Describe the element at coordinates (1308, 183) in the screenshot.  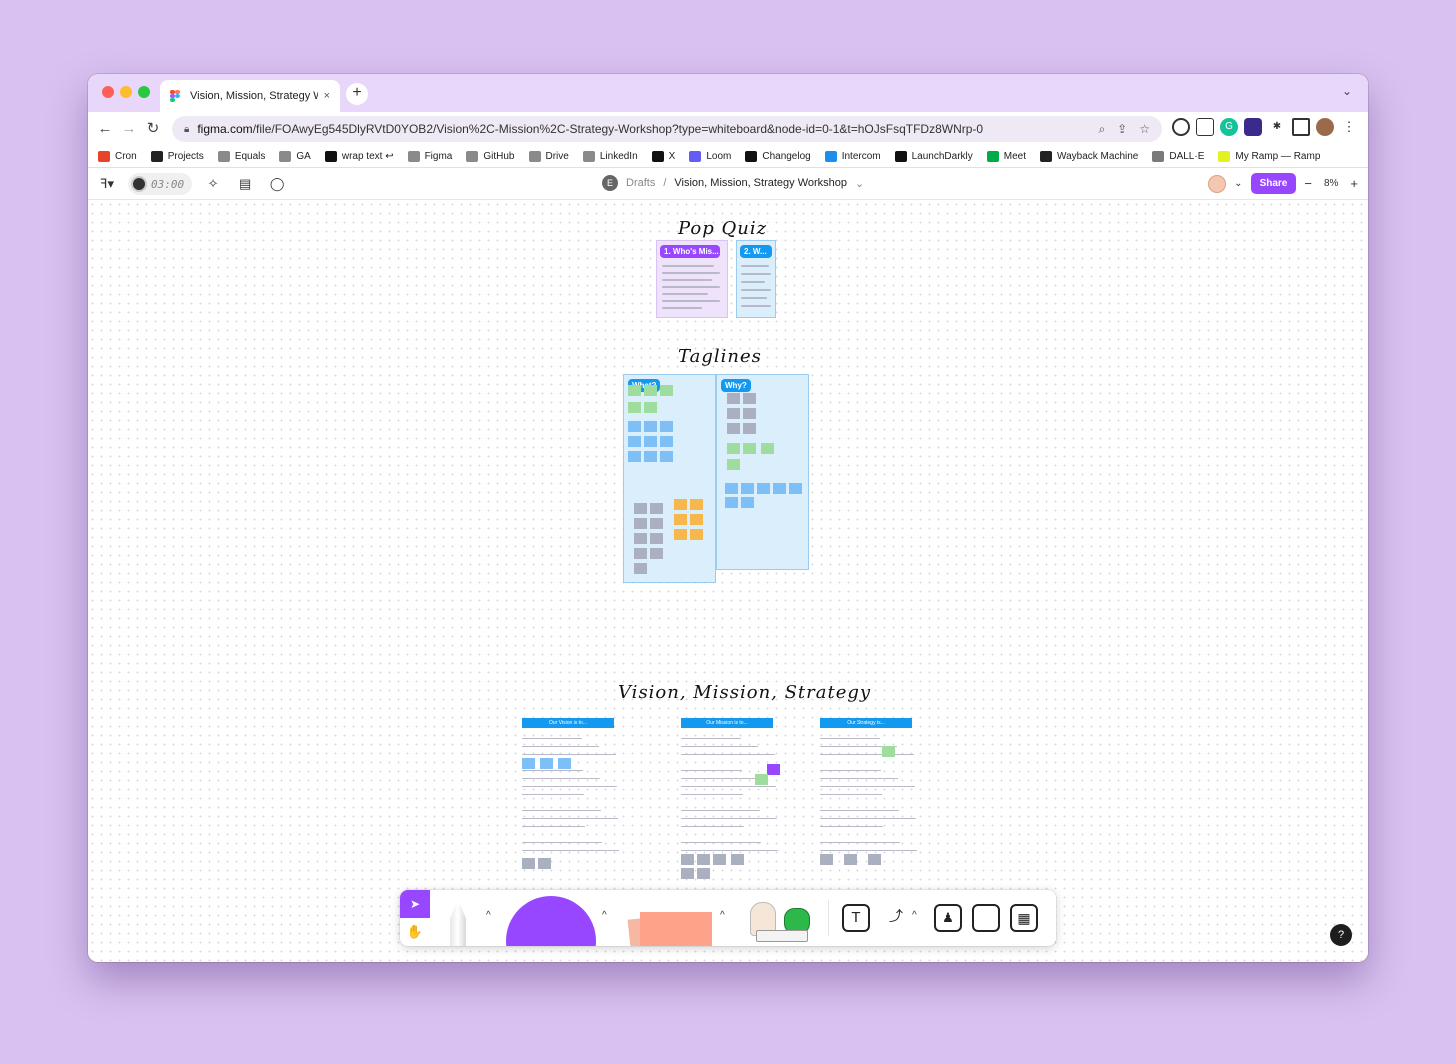
I see `zoom-out-button: −` at that location.